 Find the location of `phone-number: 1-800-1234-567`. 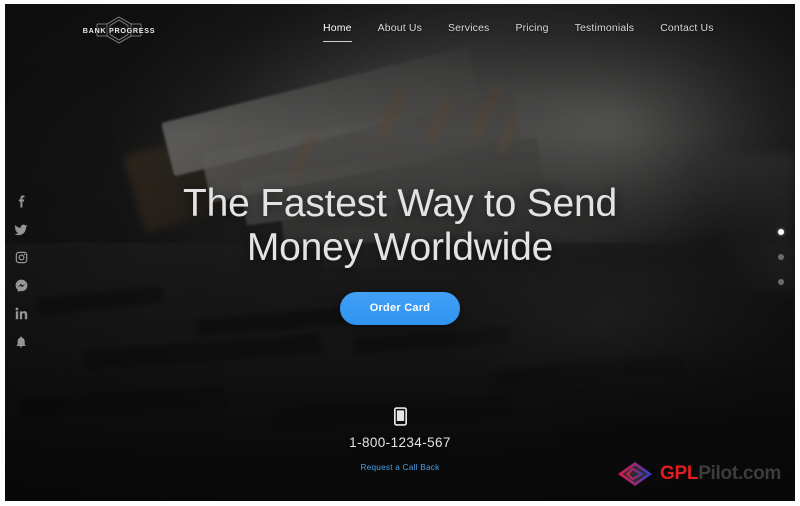

phone-number: 1-800-1234-567 is located at coordinates (400, 442).